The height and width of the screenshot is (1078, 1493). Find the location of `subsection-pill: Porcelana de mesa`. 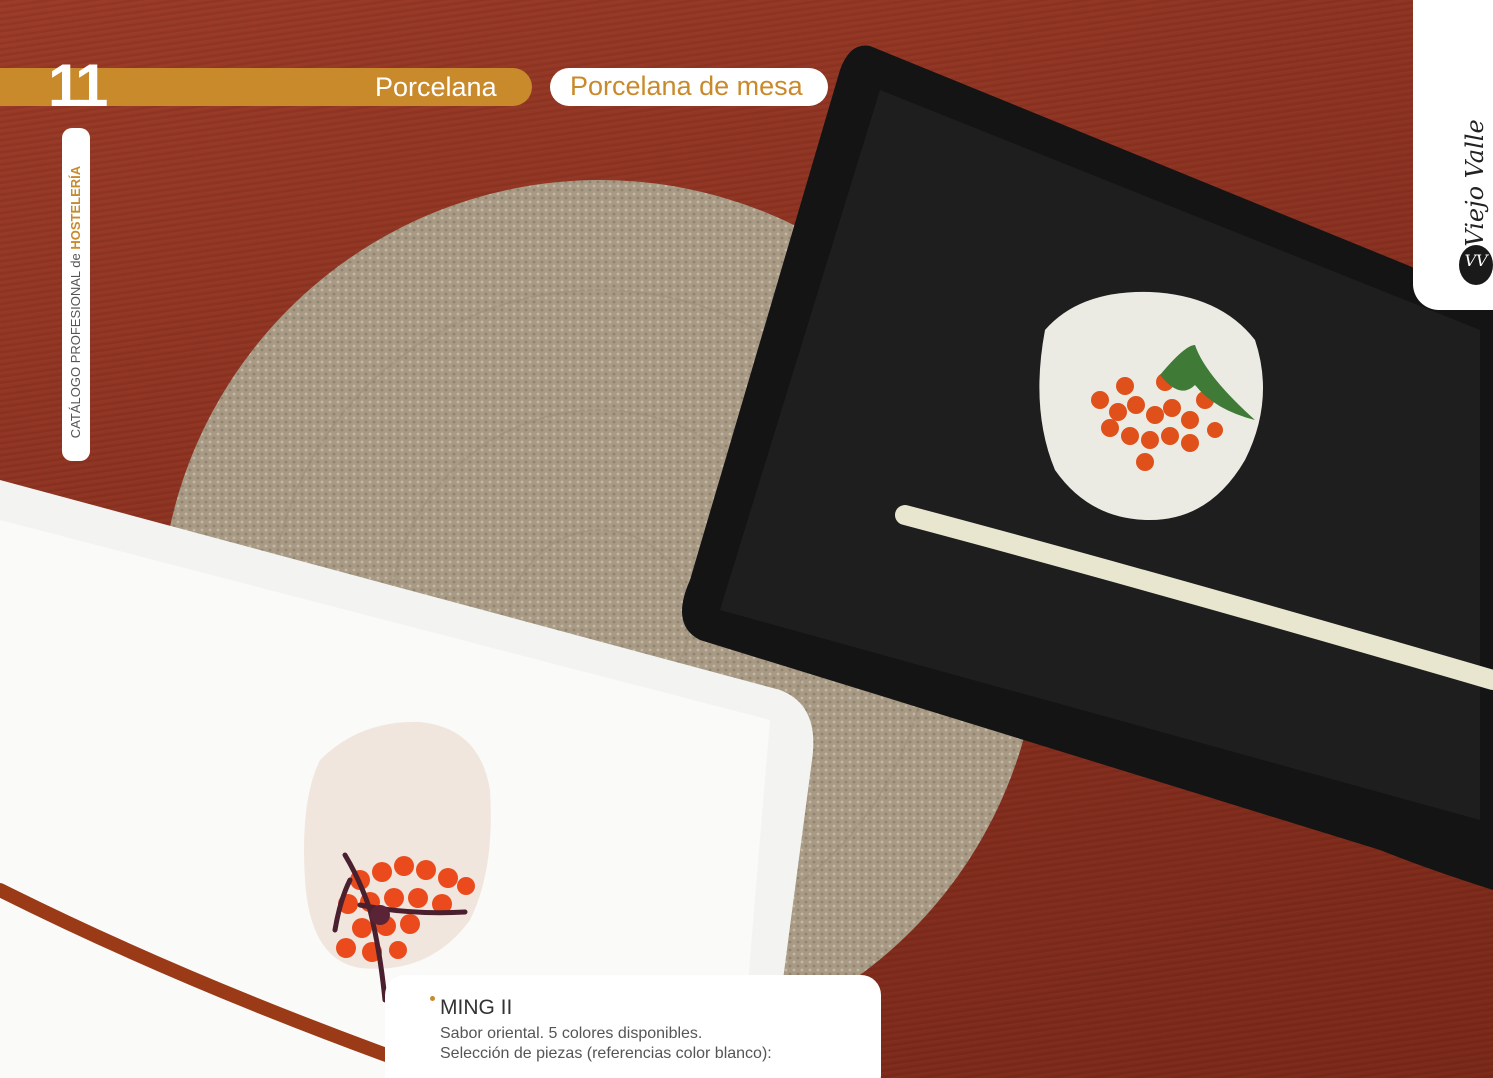

subsection-pill: Porcelana de mesa is located at coordinates (689, 87).